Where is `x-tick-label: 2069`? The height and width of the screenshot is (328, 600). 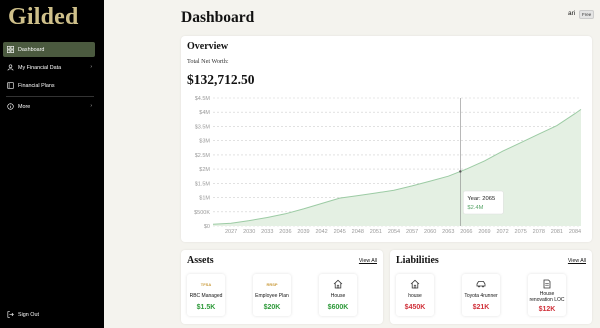
x-tick-label: 2069 is located at coordinates (484, 232).